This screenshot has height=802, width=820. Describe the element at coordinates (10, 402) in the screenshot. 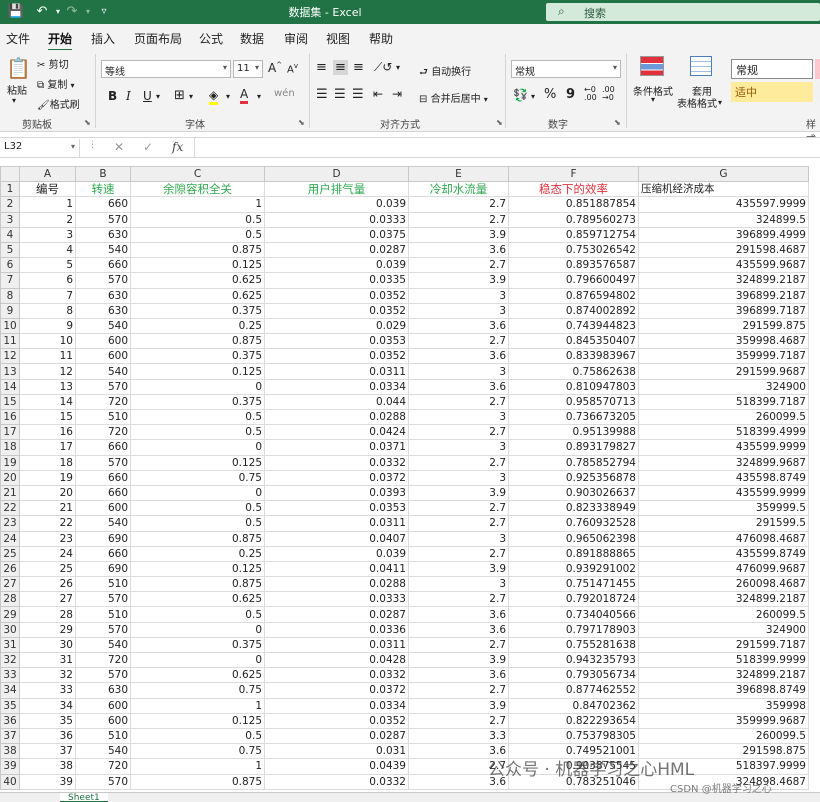

I see `row-header: 15` at that location.